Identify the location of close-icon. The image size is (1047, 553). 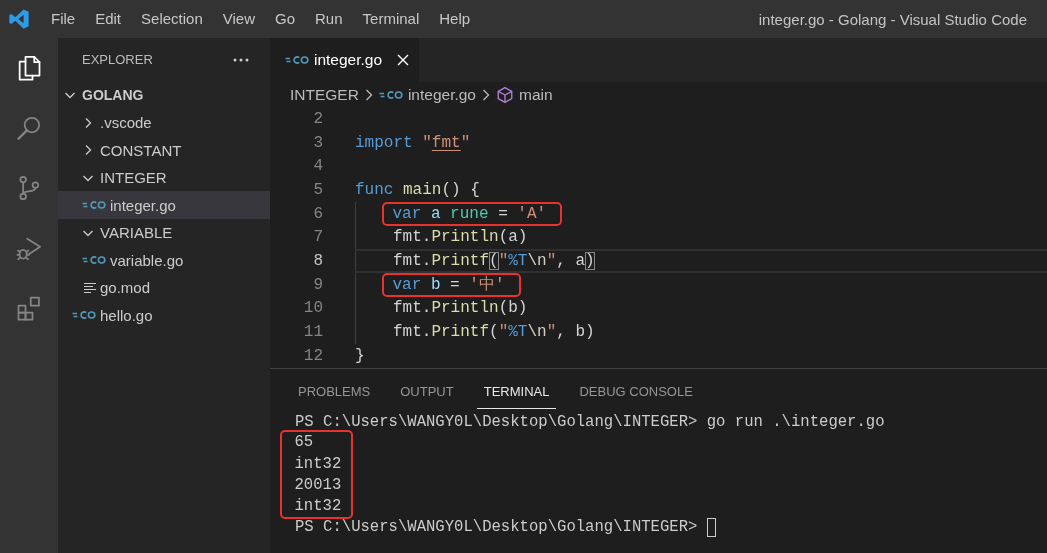
(403, 60).